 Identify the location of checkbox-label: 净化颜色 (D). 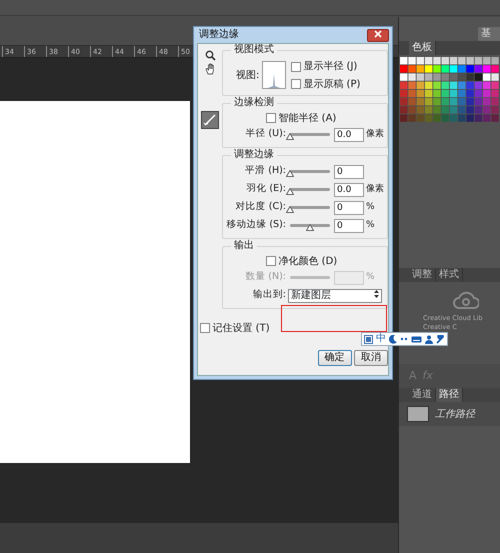
(308, 261).